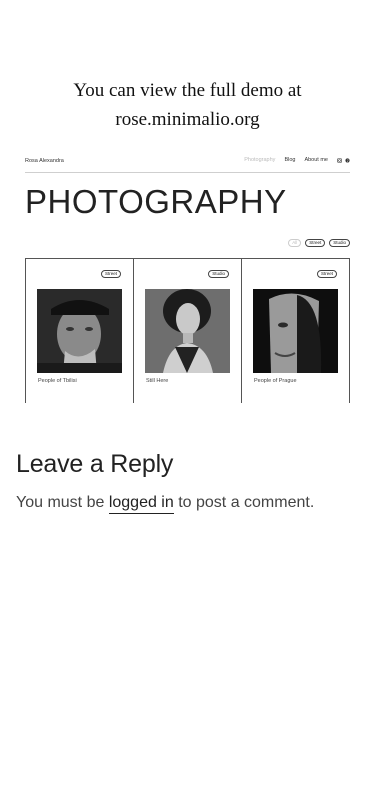  I want to click on reply-text-after: to post a comment., so click(244, 502).